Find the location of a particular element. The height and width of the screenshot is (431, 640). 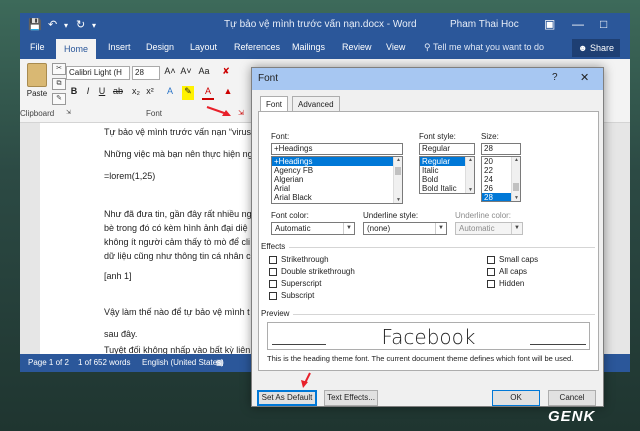

word-count: 1 of 652 words is located at coordinates (104, 362).